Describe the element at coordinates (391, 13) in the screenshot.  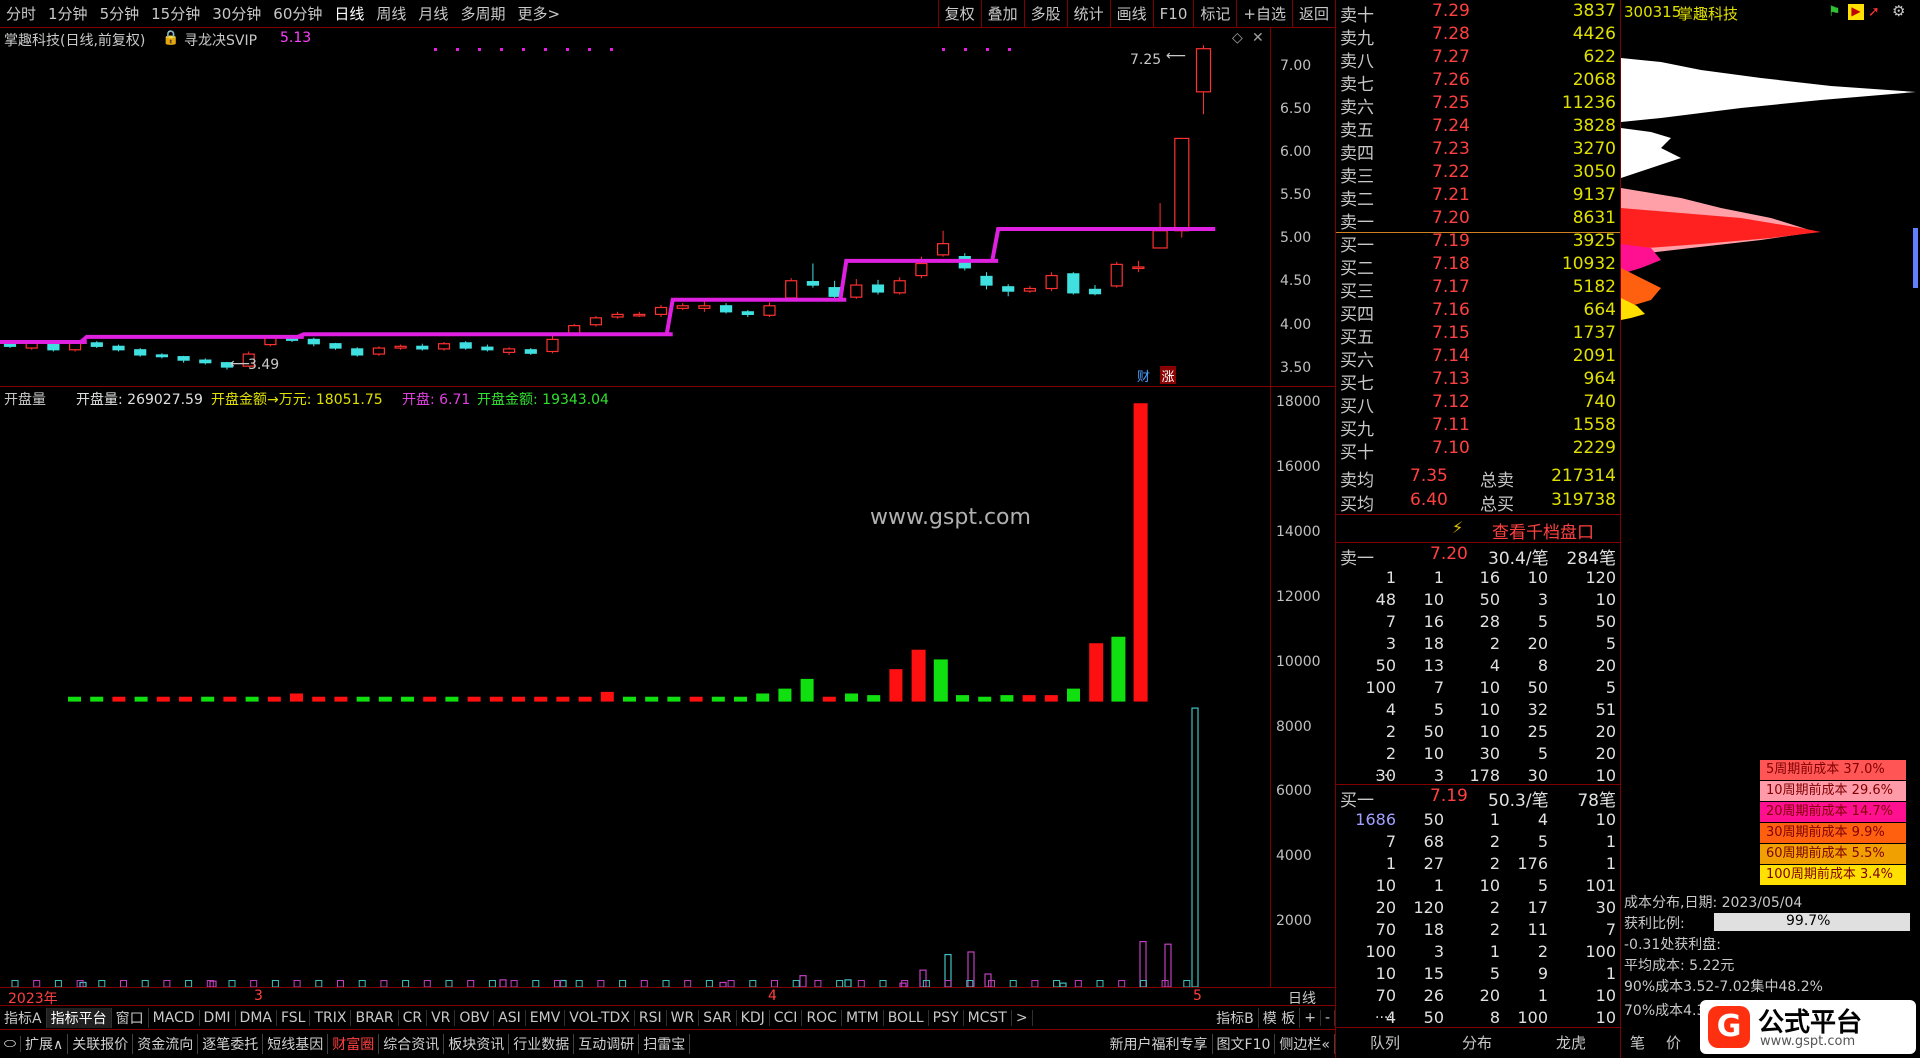
I see `period-tab-7: 周线` at that location.